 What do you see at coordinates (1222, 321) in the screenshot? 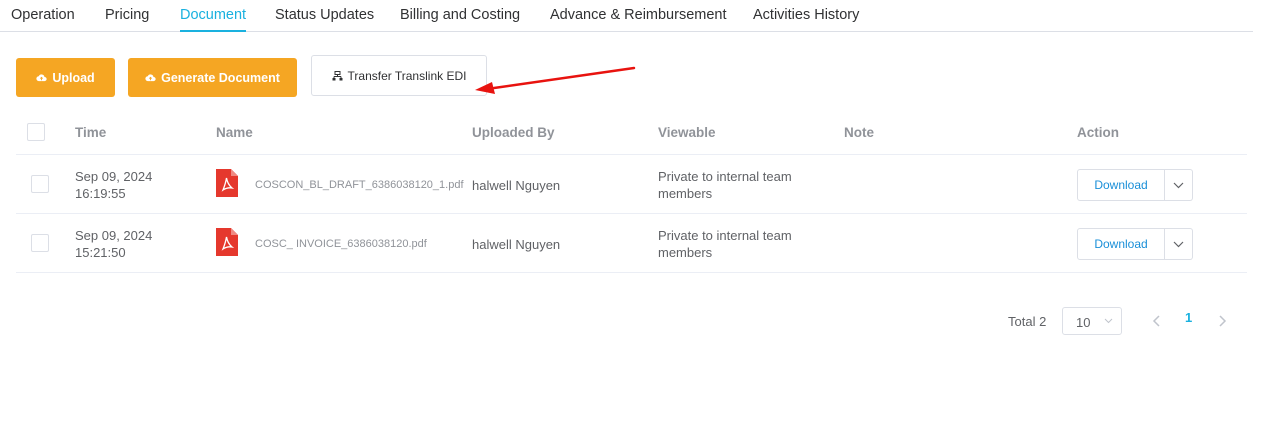
I see `next-page-icon` at bounding box center [1222, 321].